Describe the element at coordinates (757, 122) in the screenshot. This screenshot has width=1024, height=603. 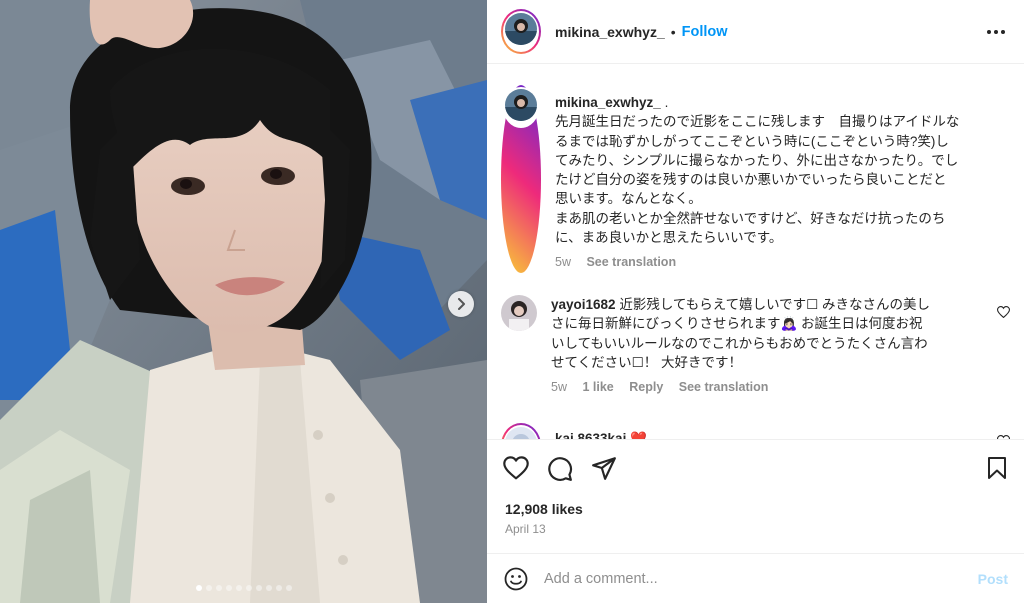
I see `caption-line: 先月誕生日だったので近影をここに残します 自撮りはアイドルな` at that location.